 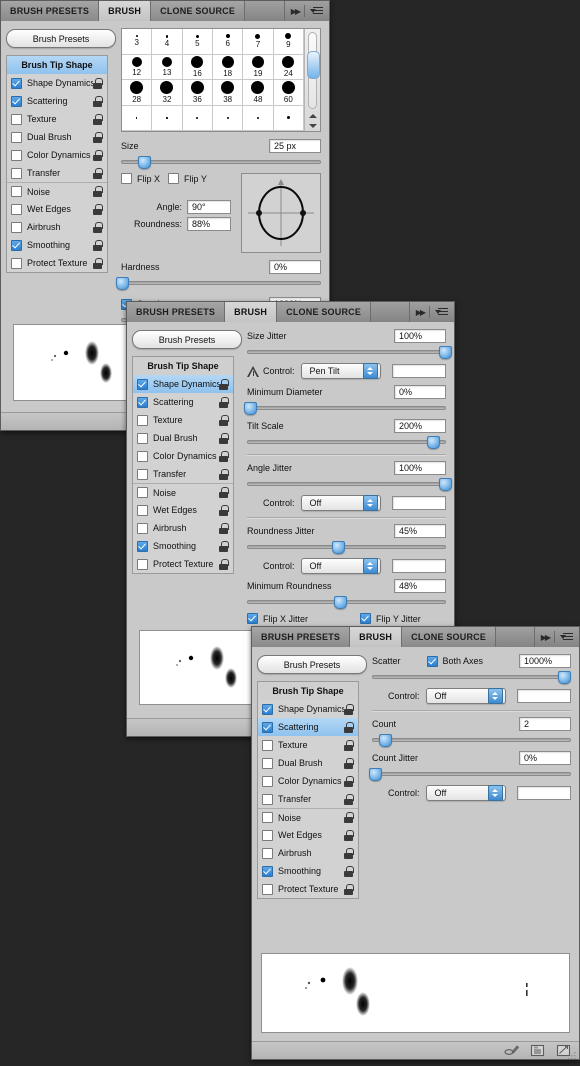 I want to click on brush-tip-scrollbar, so click(x=312, y=80).